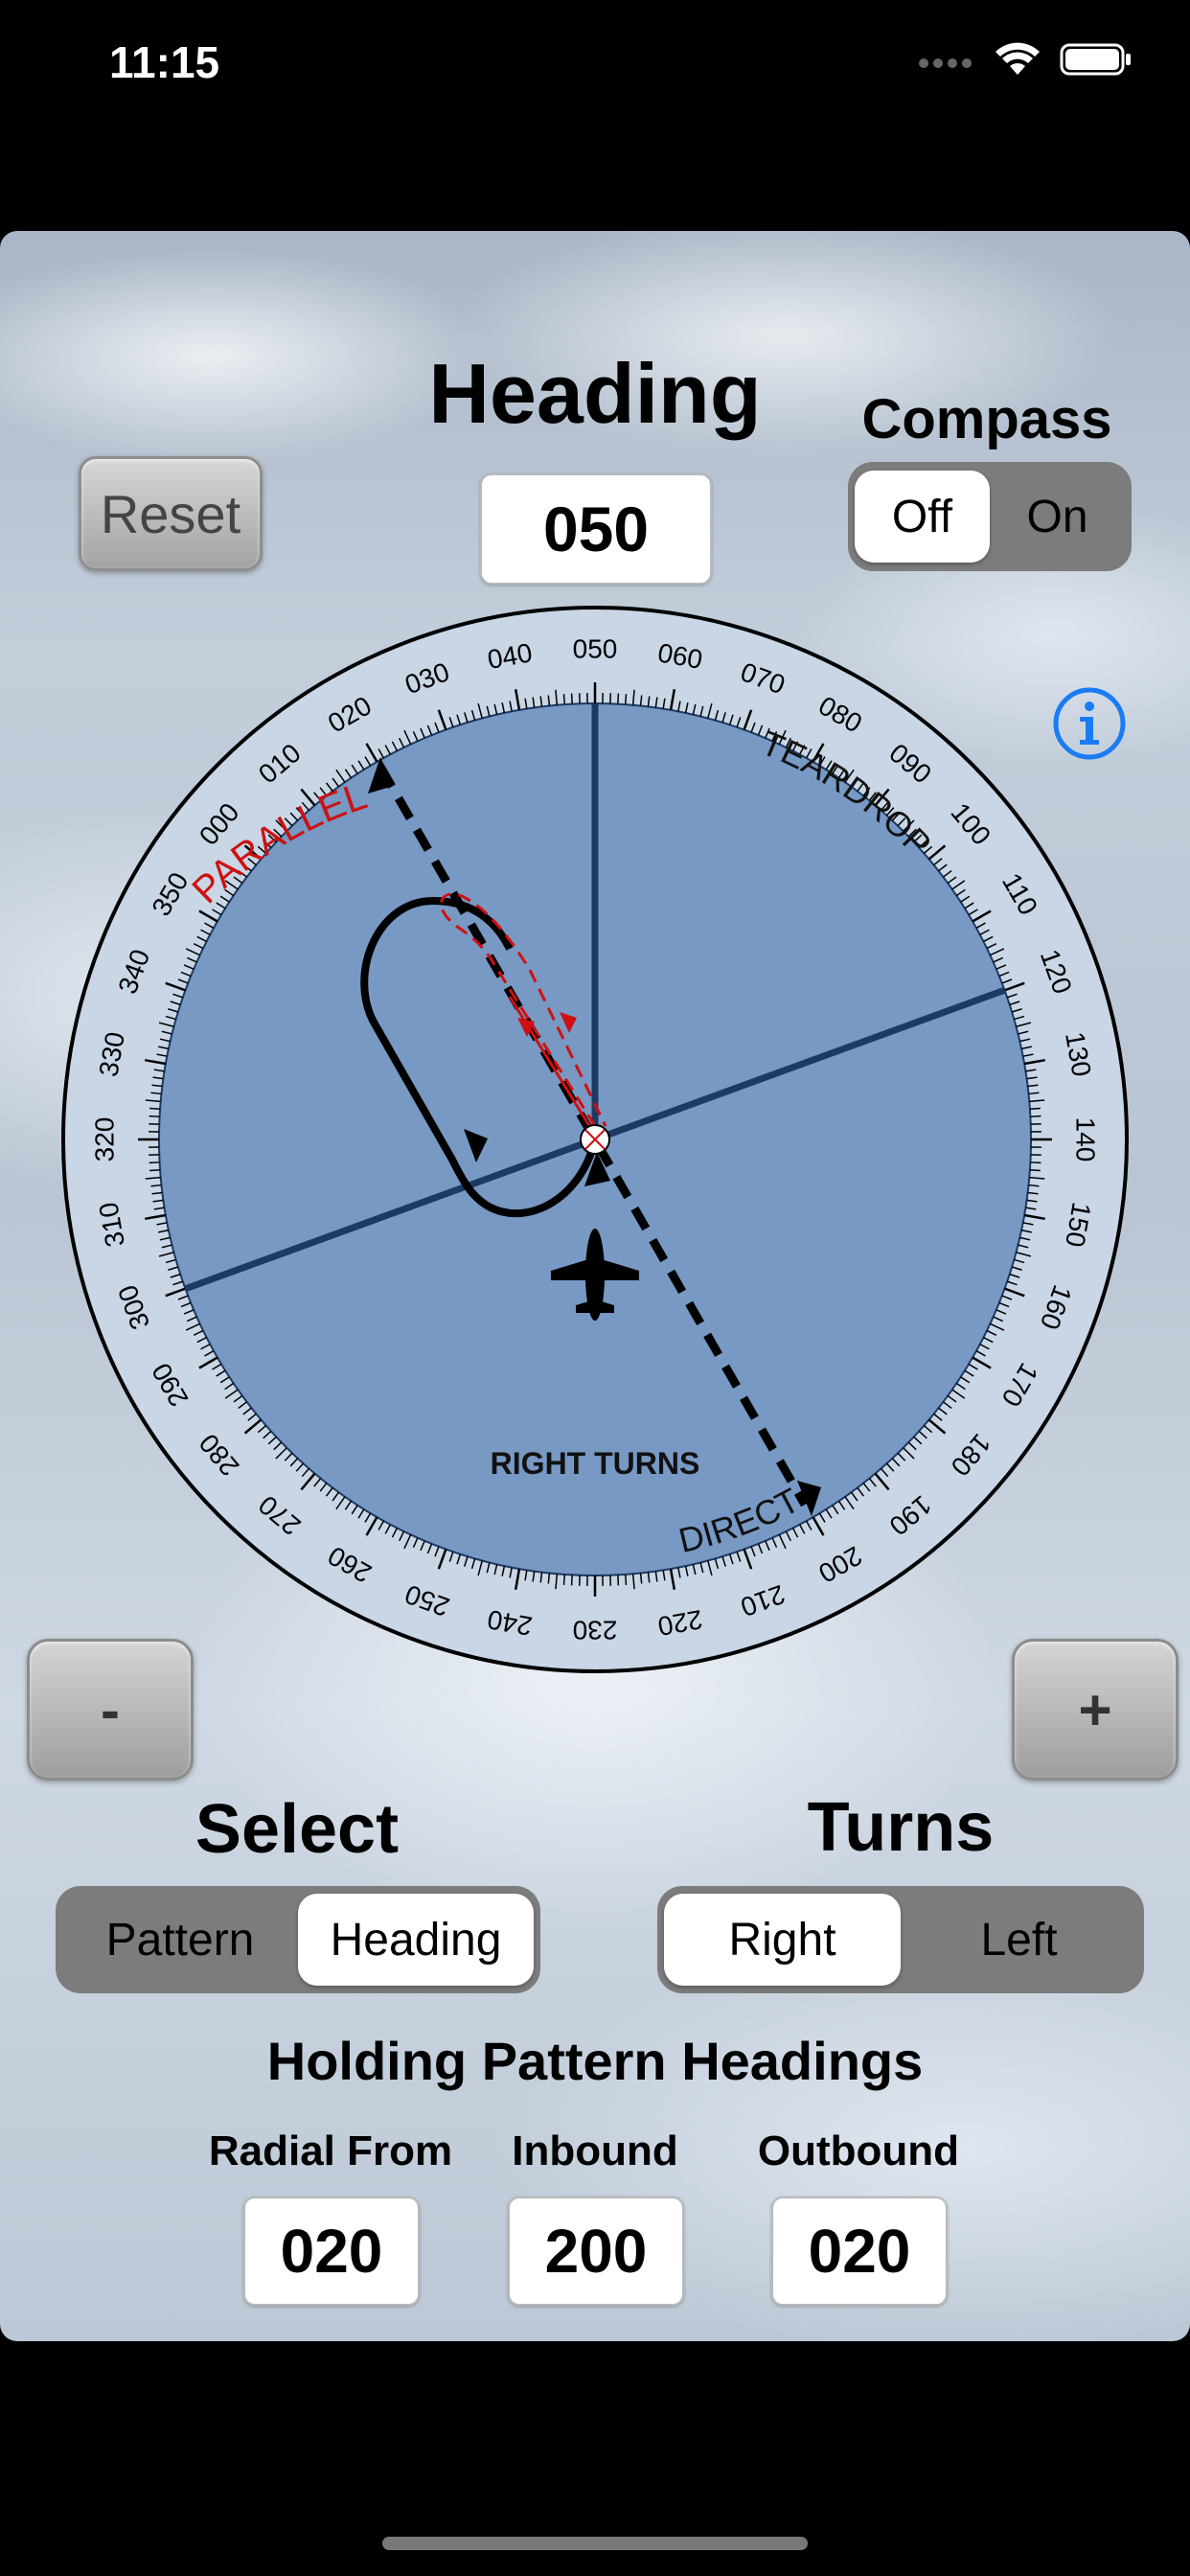 The width and height of the screenshot is (1190, 2576). Describe the element at coordinates (416, 1940) in the screenshot. I see `select-heading-segment: Heading` at that location.